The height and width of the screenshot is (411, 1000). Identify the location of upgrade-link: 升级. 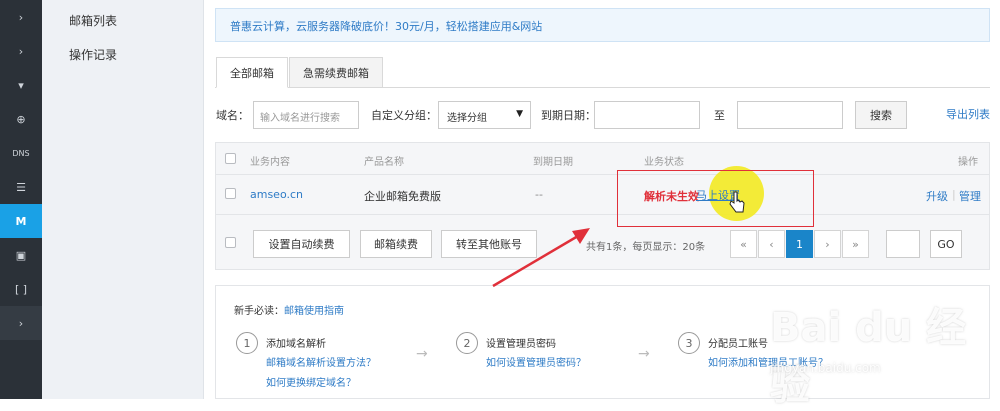
(937, 196).